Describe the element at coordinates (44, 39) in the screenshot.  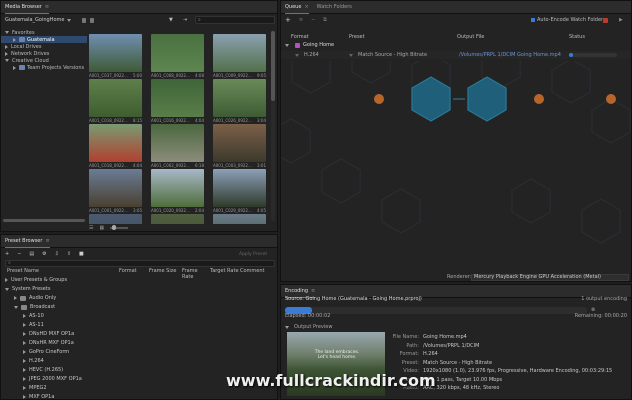
I see `tree-item: Guatemala` at that location.